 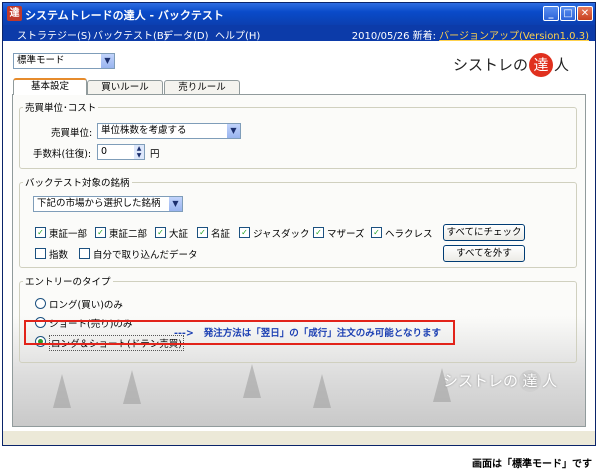 What do you see at coordinates (585, 13) in the screenshot?
I see `close-button: ✕` at bounding box center [585, 13].